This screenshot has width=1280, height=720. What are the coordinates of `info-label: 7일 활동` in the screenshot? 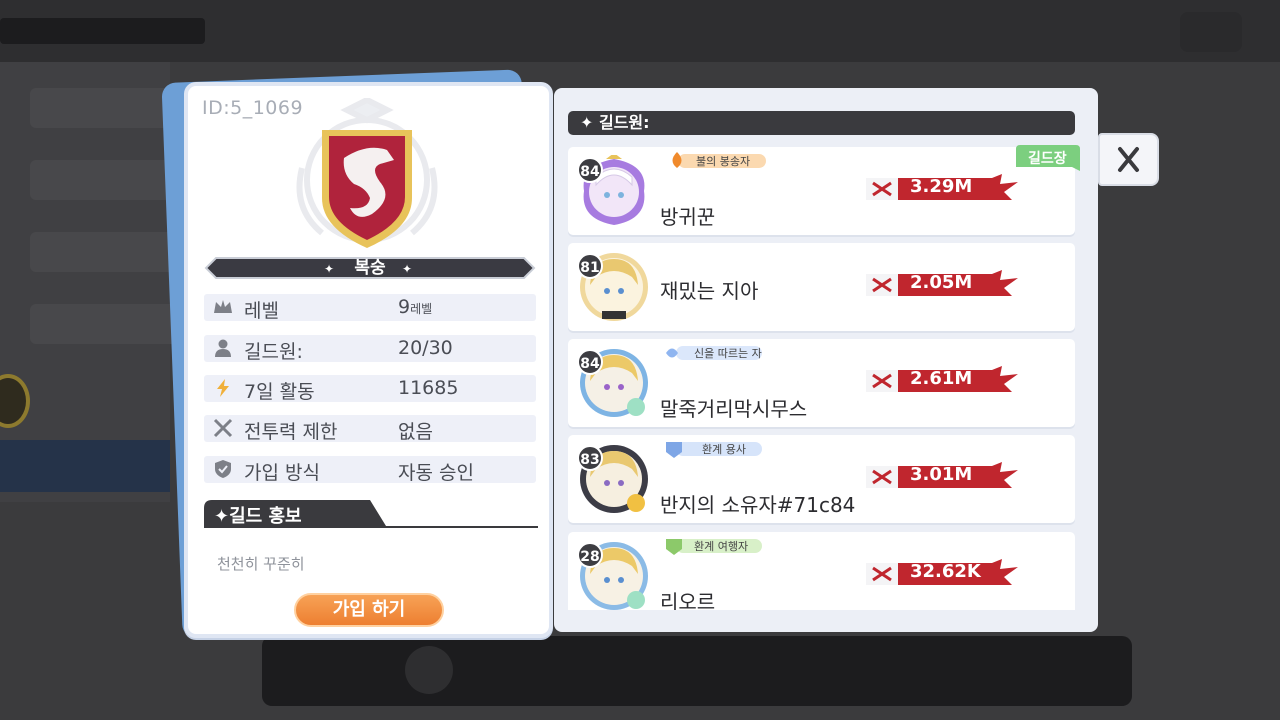 It's located at (279, 392).